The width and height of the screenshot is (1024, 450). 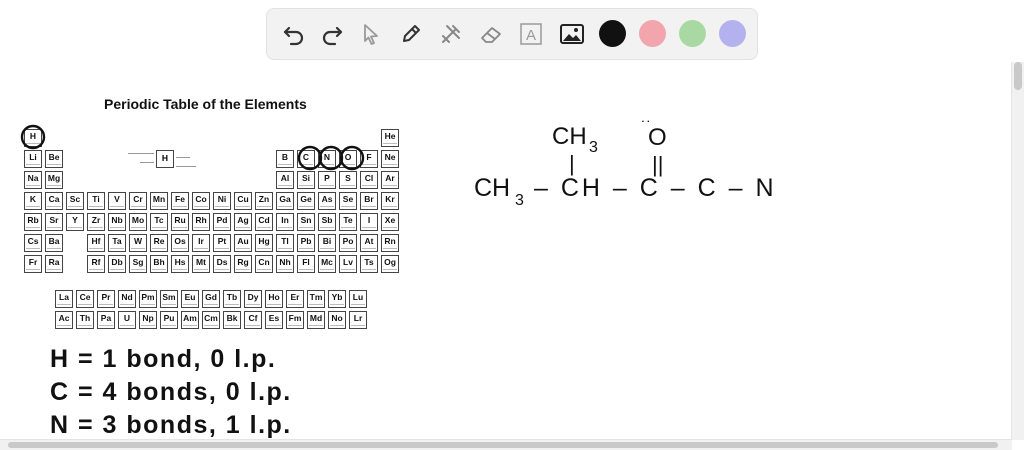 I want to click on element-cell: Cs, so click(x=33, y=243).